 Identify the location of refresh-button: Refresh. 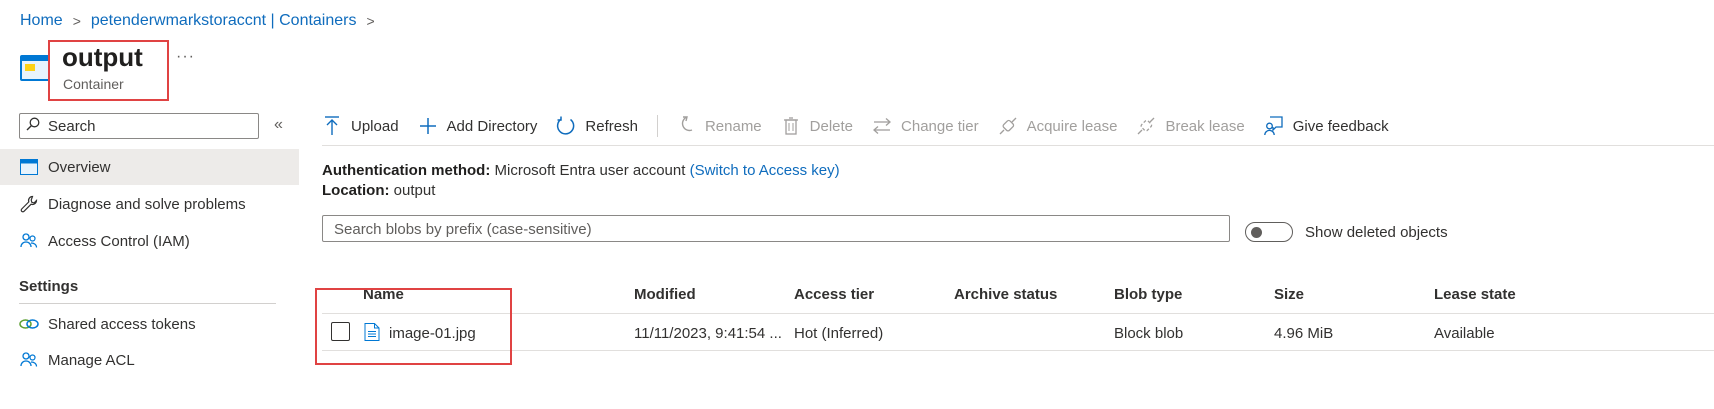
(597, 126).